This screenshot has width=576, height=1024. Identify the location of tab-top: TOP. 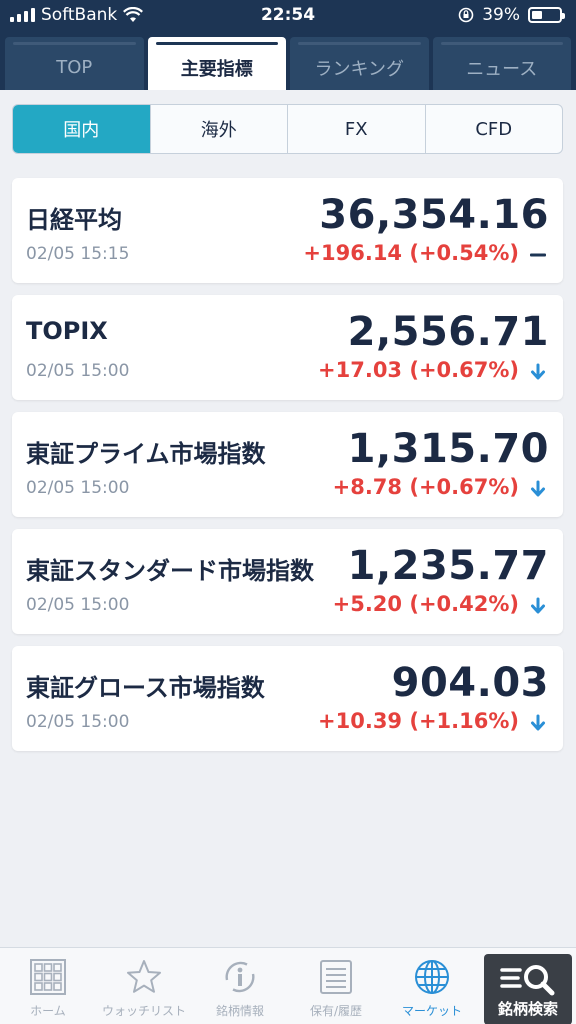
(74, 63).